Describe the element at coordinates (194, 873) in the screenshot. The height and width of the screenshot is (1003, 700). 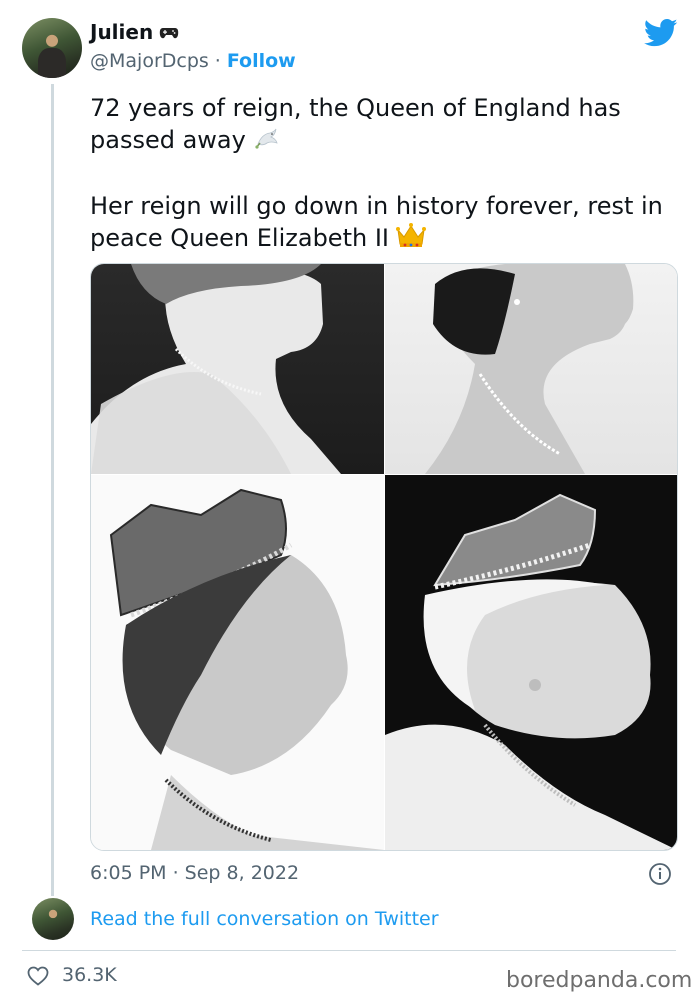
I see `tweet-timestamp: 6:05 PM · Sep 8, 2022` at that location.